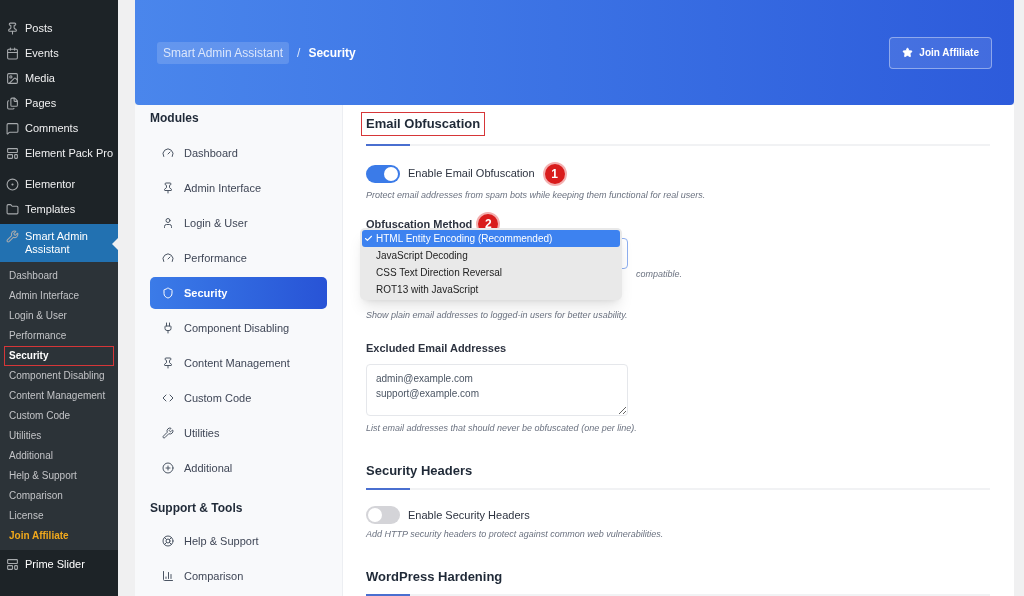  What do you see at coordinates (491, 255) in the screenshot?
I see `dropdown-option: JavaScript Decoding` at bounding box center [491, 255].